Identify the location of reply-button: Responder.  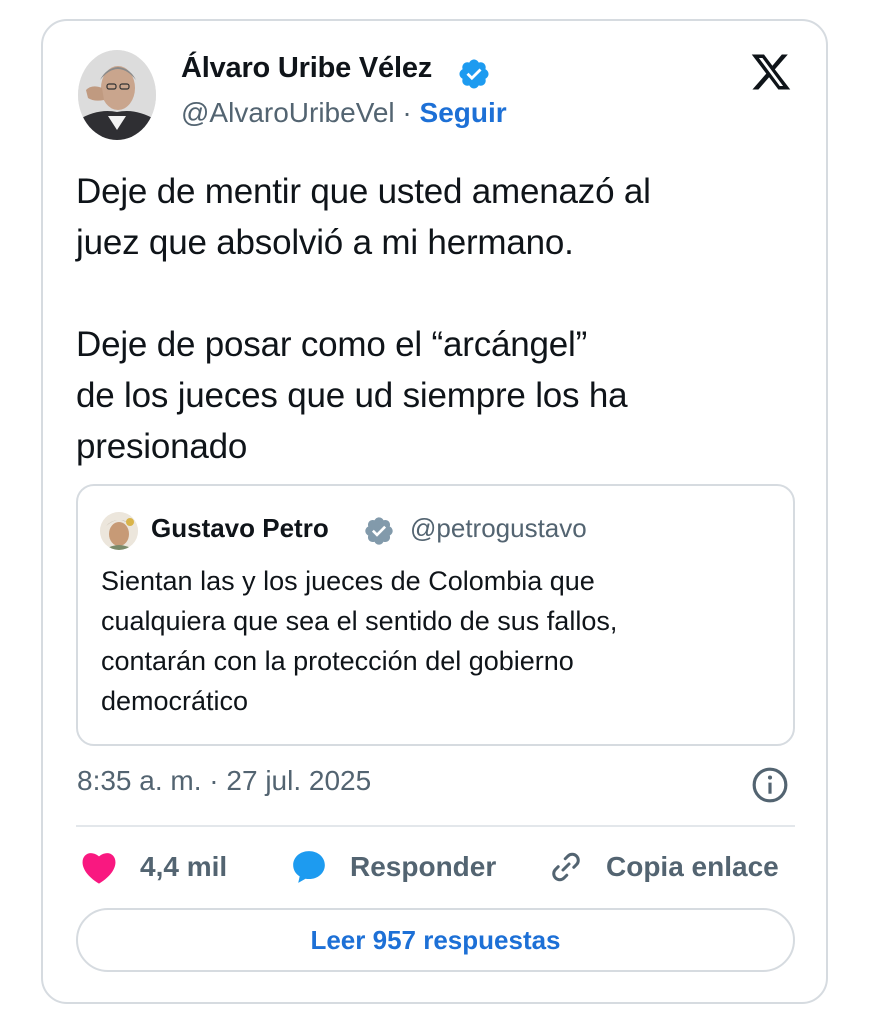
(393, 867).